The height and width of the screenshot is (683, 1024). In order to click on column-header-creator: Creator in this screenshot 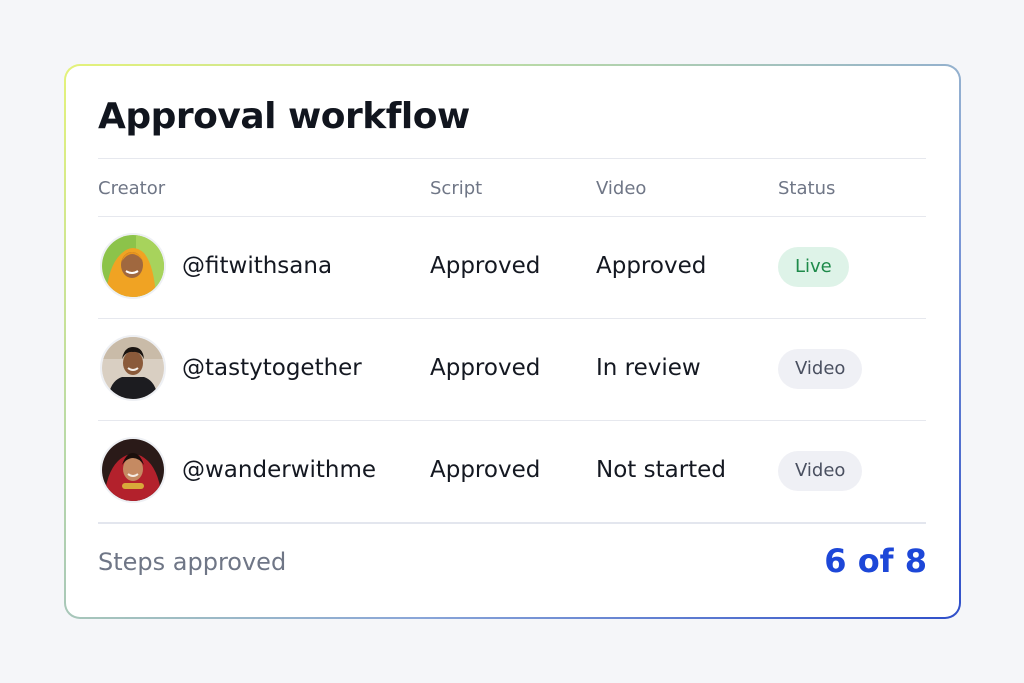, I will do `click(132, 188)`.